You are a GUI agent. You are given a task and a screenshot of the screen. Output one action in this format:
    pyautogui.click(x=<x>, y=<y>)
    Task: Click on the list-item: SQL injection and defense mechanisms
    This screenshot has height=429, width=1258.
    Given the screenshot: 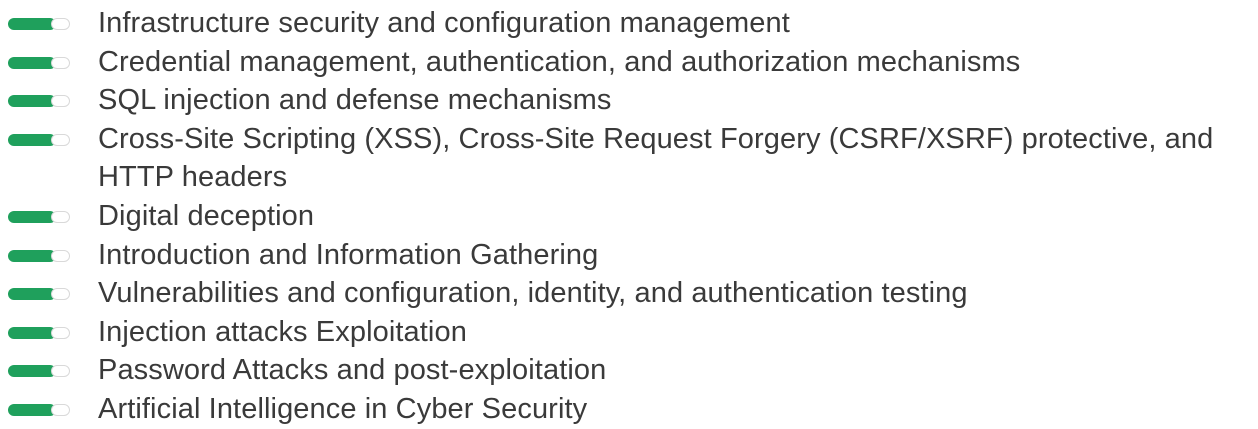 What is the action you would take?
    pyautogui.click(x=629, y=100)
    